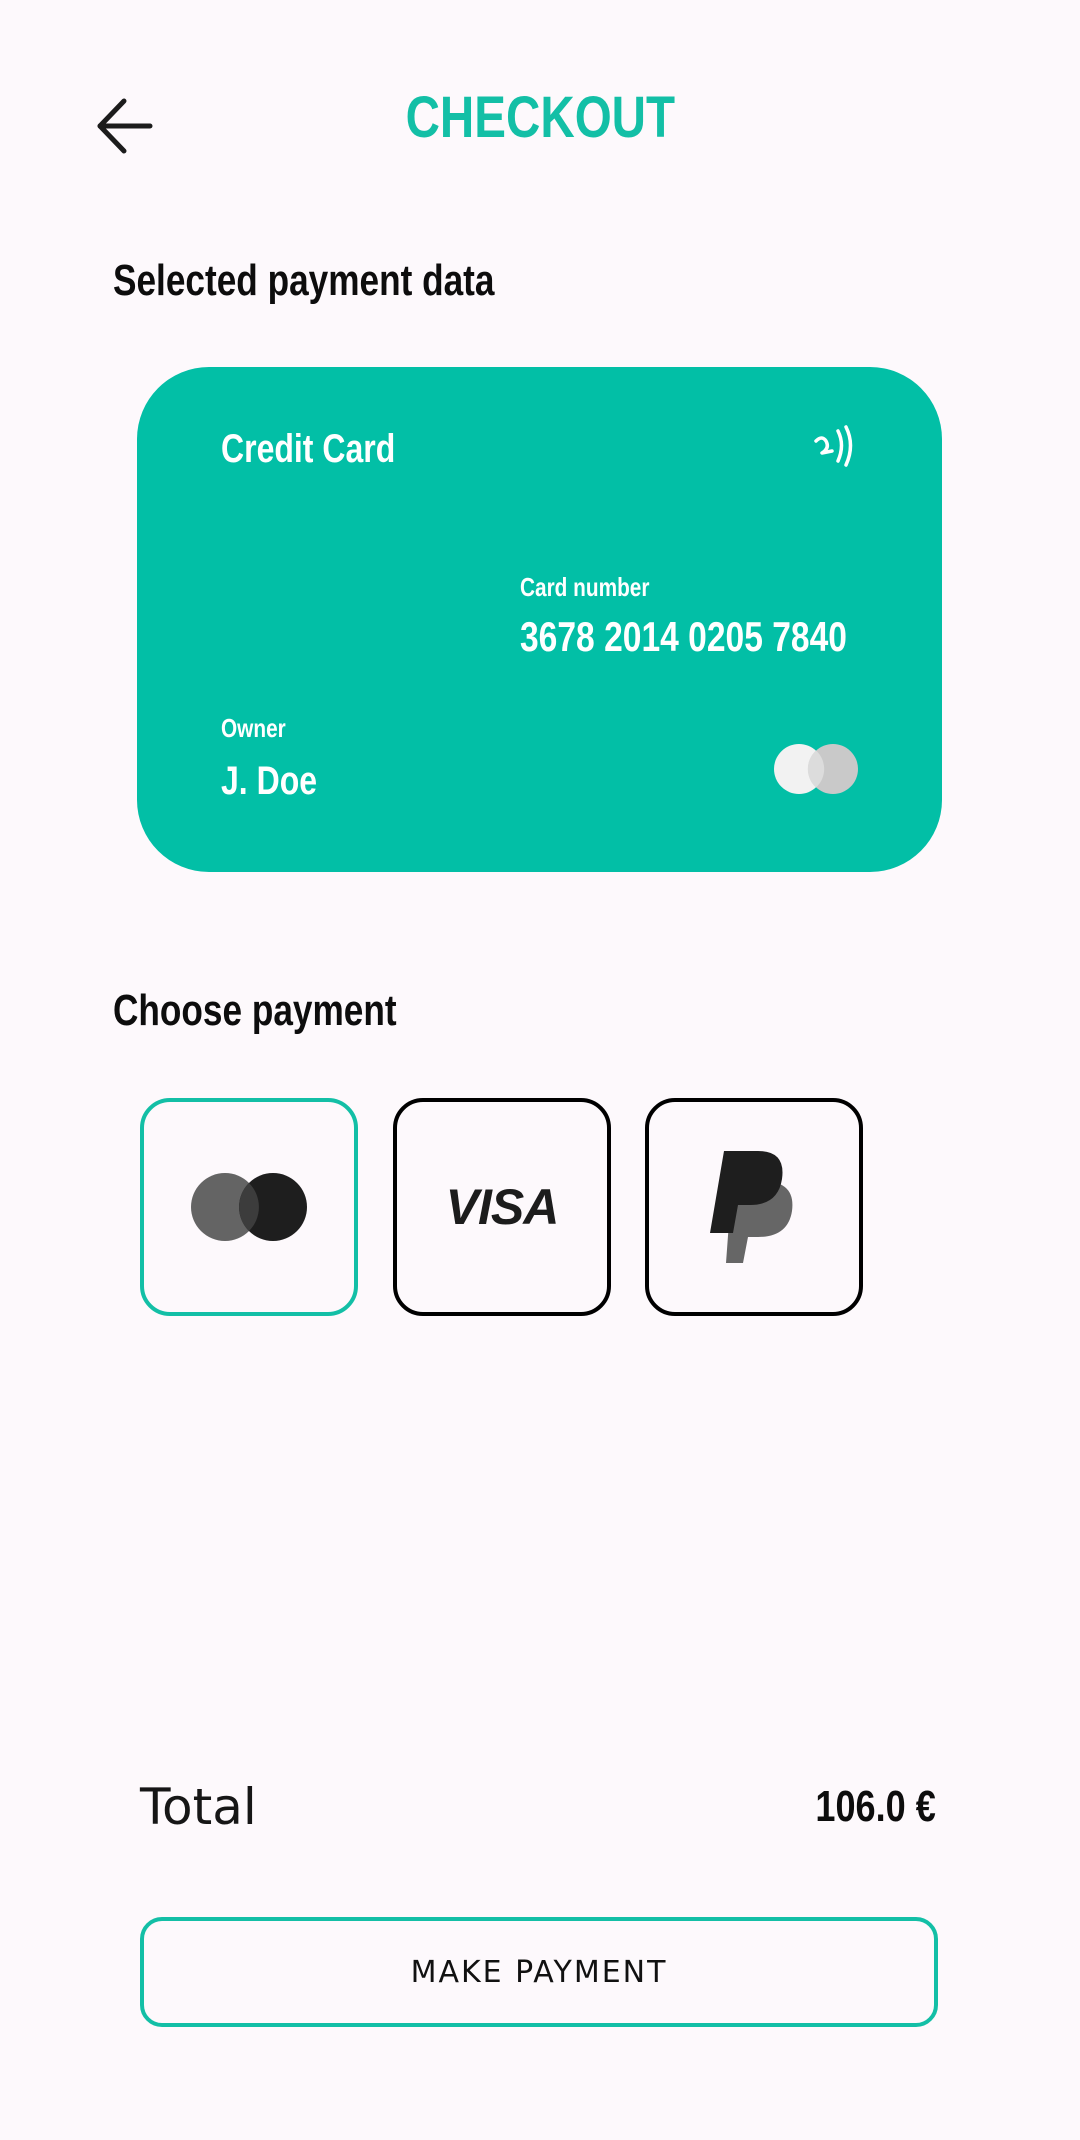 This screenshot has height=2140, width=1080. Describe the element at coordinates (585, 587) in the screenshot. I see `card-number-label: Card number` at that location.